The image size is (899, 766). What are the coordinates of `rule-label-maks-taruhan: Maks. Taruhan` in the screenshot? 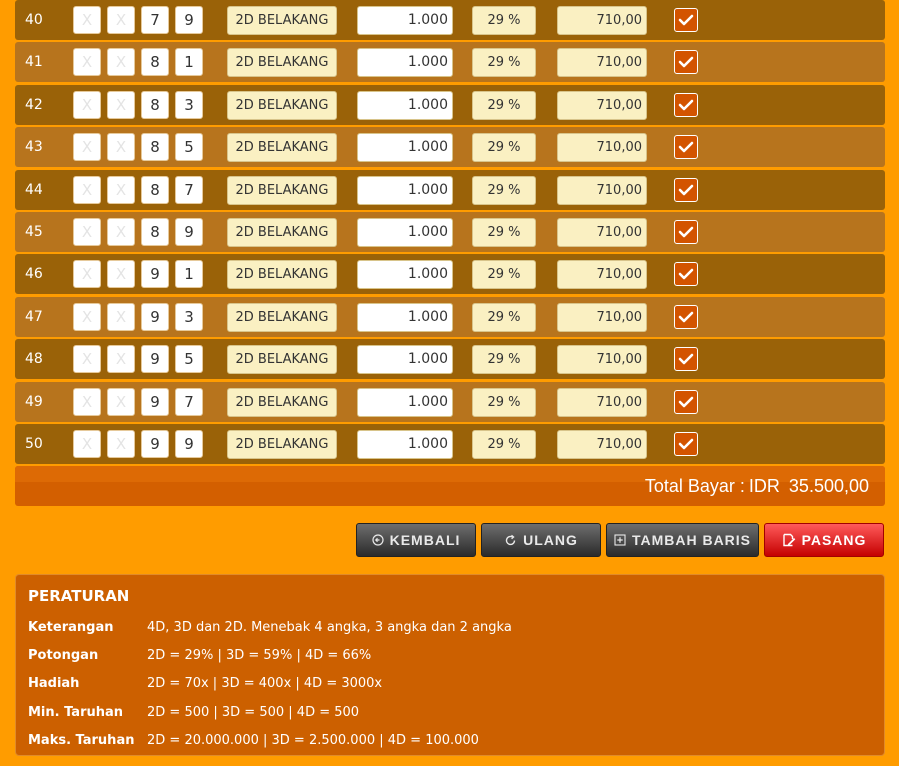 It's located at (81, 740).